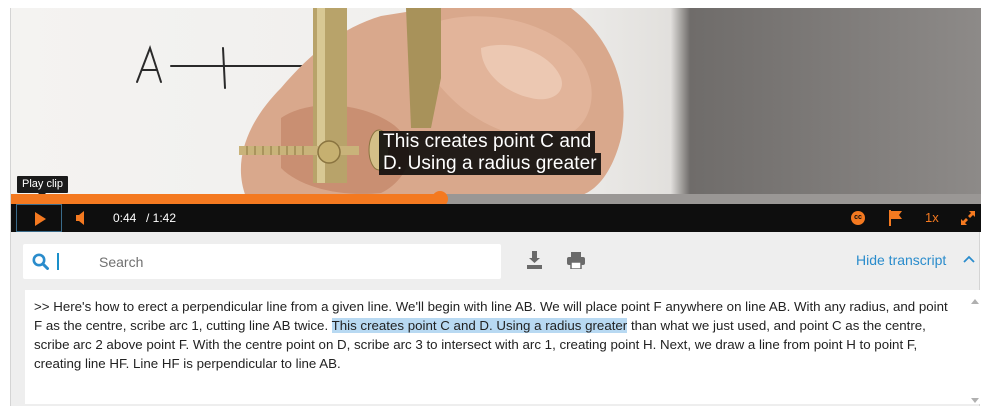 Image resolution: width=982 pixels, height=406 pixels. What do you see at coordinates (125, 218) in the screenshot?
I see `current-time: 0:44` at bounding box center [125, 218].